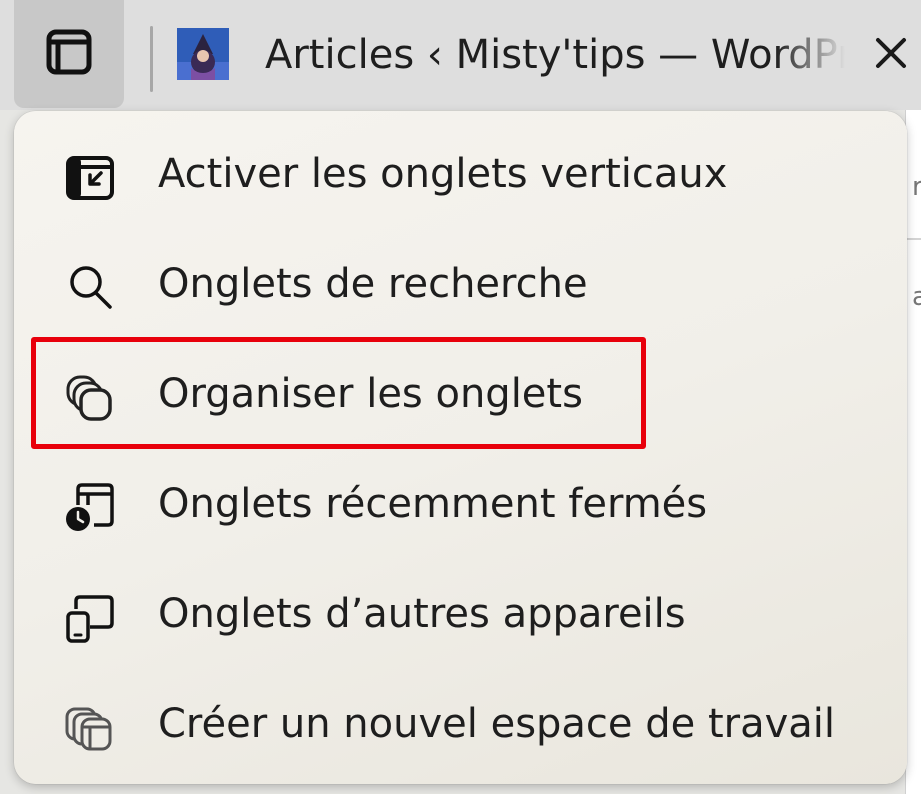 Image resolution: width=921 pixels, height=794 pixels. Describe the element at coordinates (373, 284) in the screenshot. I see `menu-item-label: Onglets de recherche` at that location.